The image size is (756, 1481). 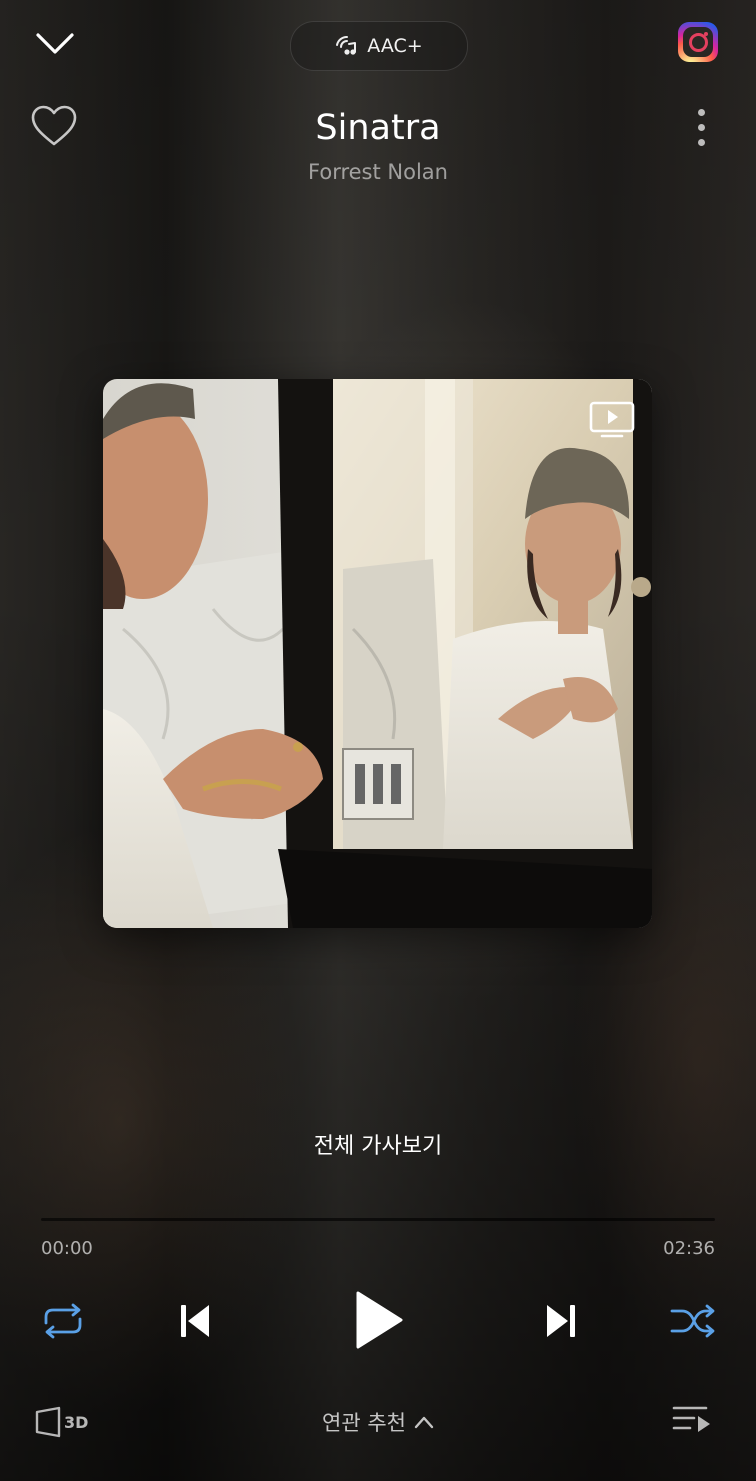 I want to click on audio-quality-icon, so click(x=346, y=45).